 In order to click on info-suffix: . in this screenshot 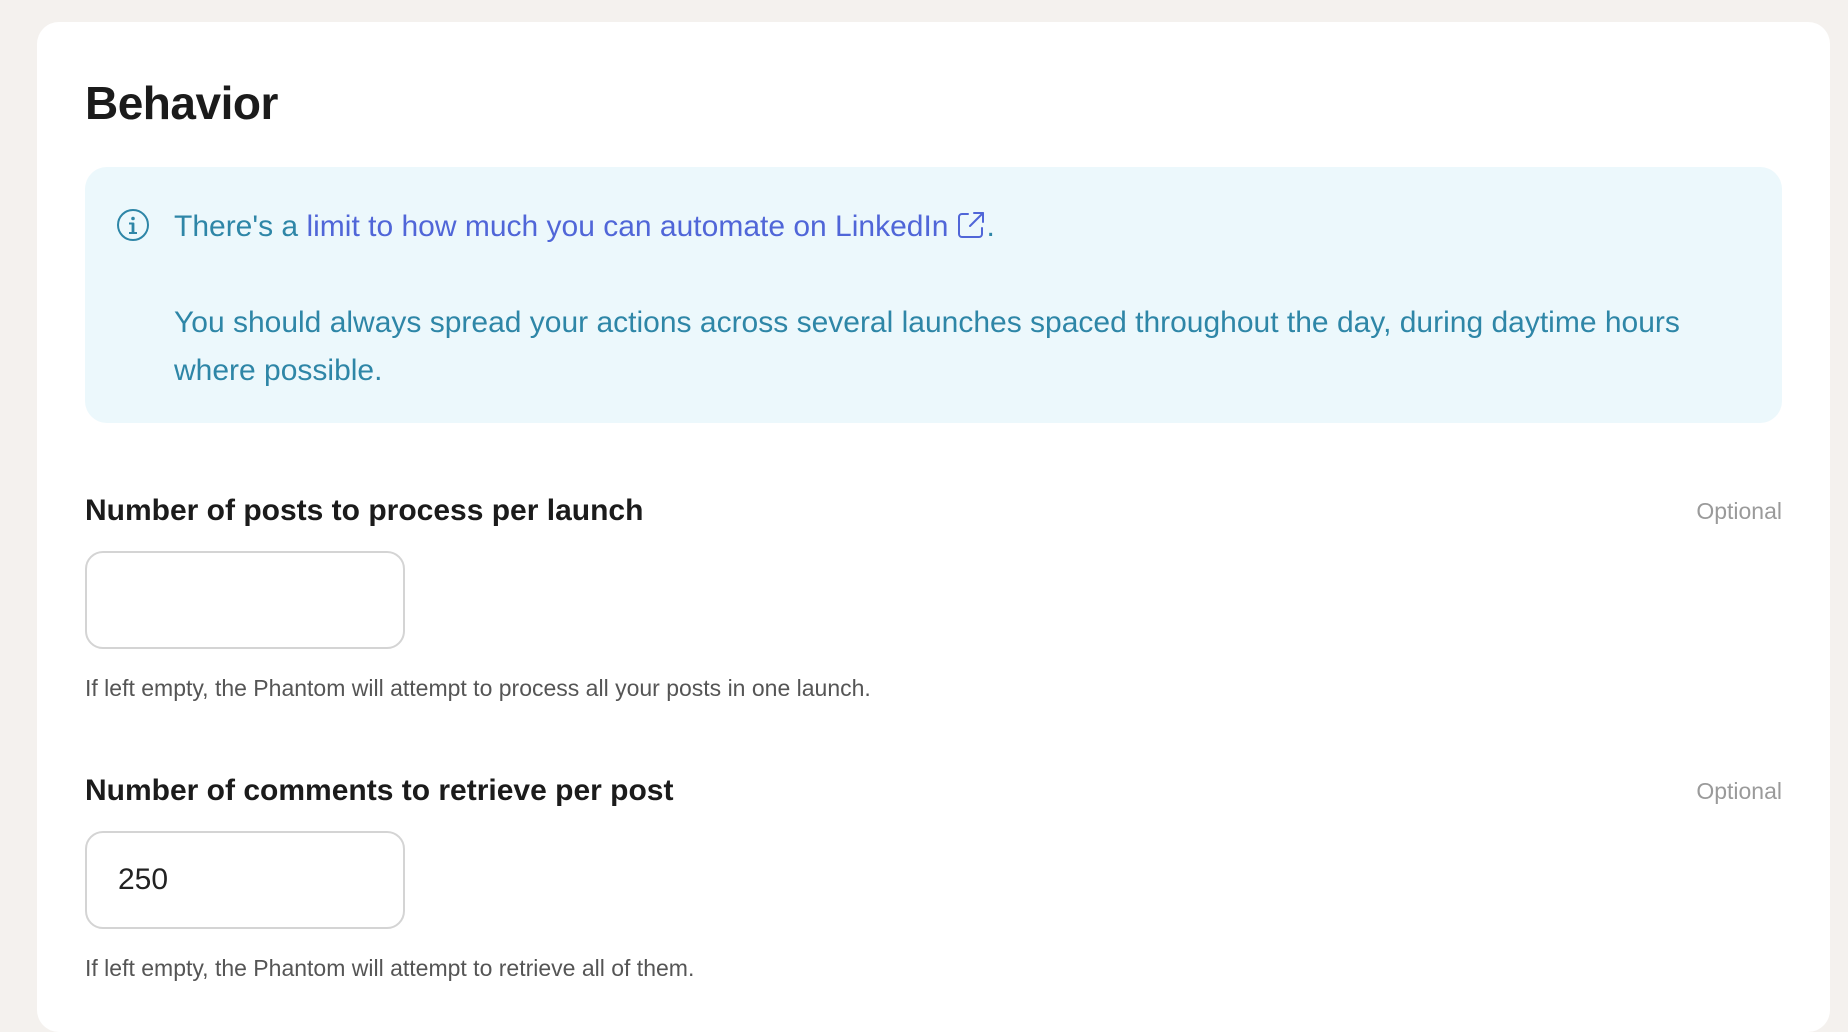, I will do `click(990, 227)`.